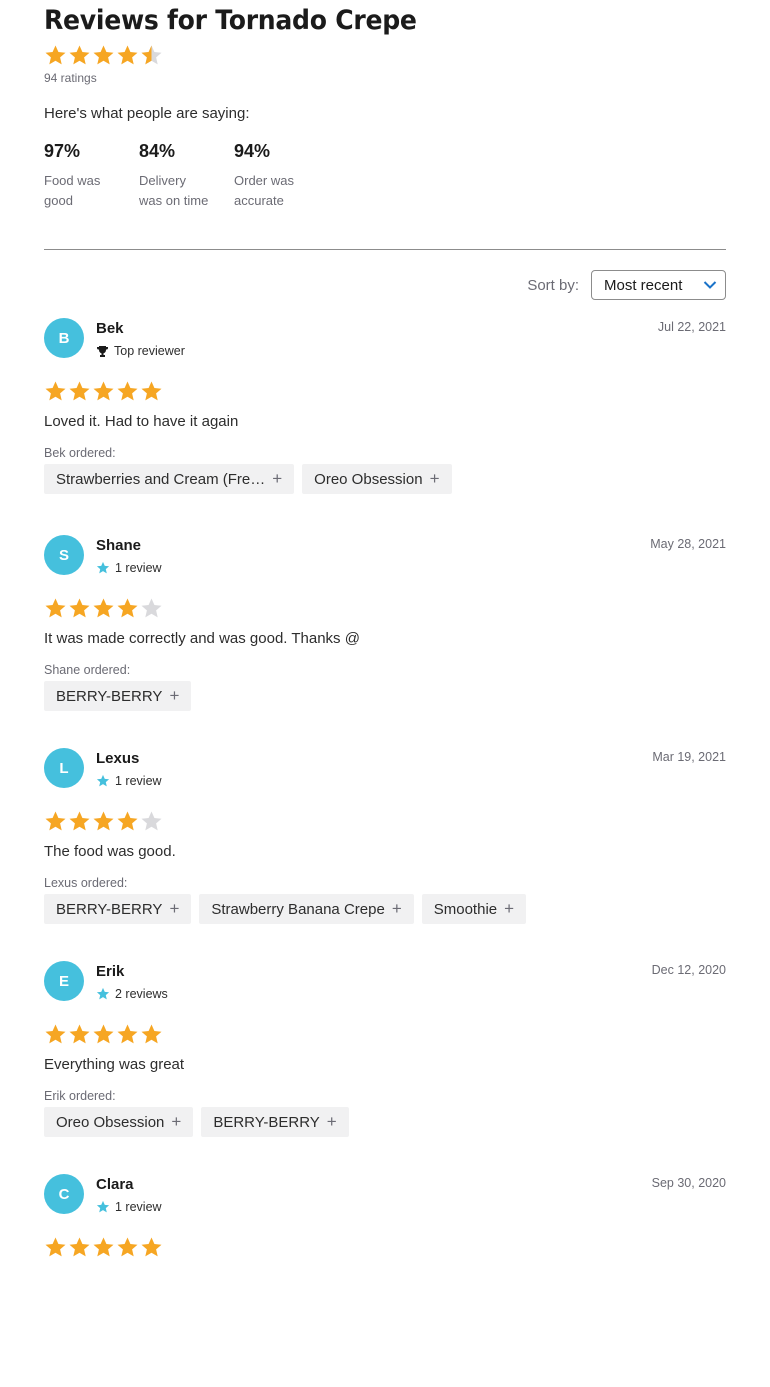 The image size is (770, 1387). What do you see at coordinates (80, 453) in the screenshot?
I see `ordered-label: Bek ordered:` at bounding box center [80, 453].